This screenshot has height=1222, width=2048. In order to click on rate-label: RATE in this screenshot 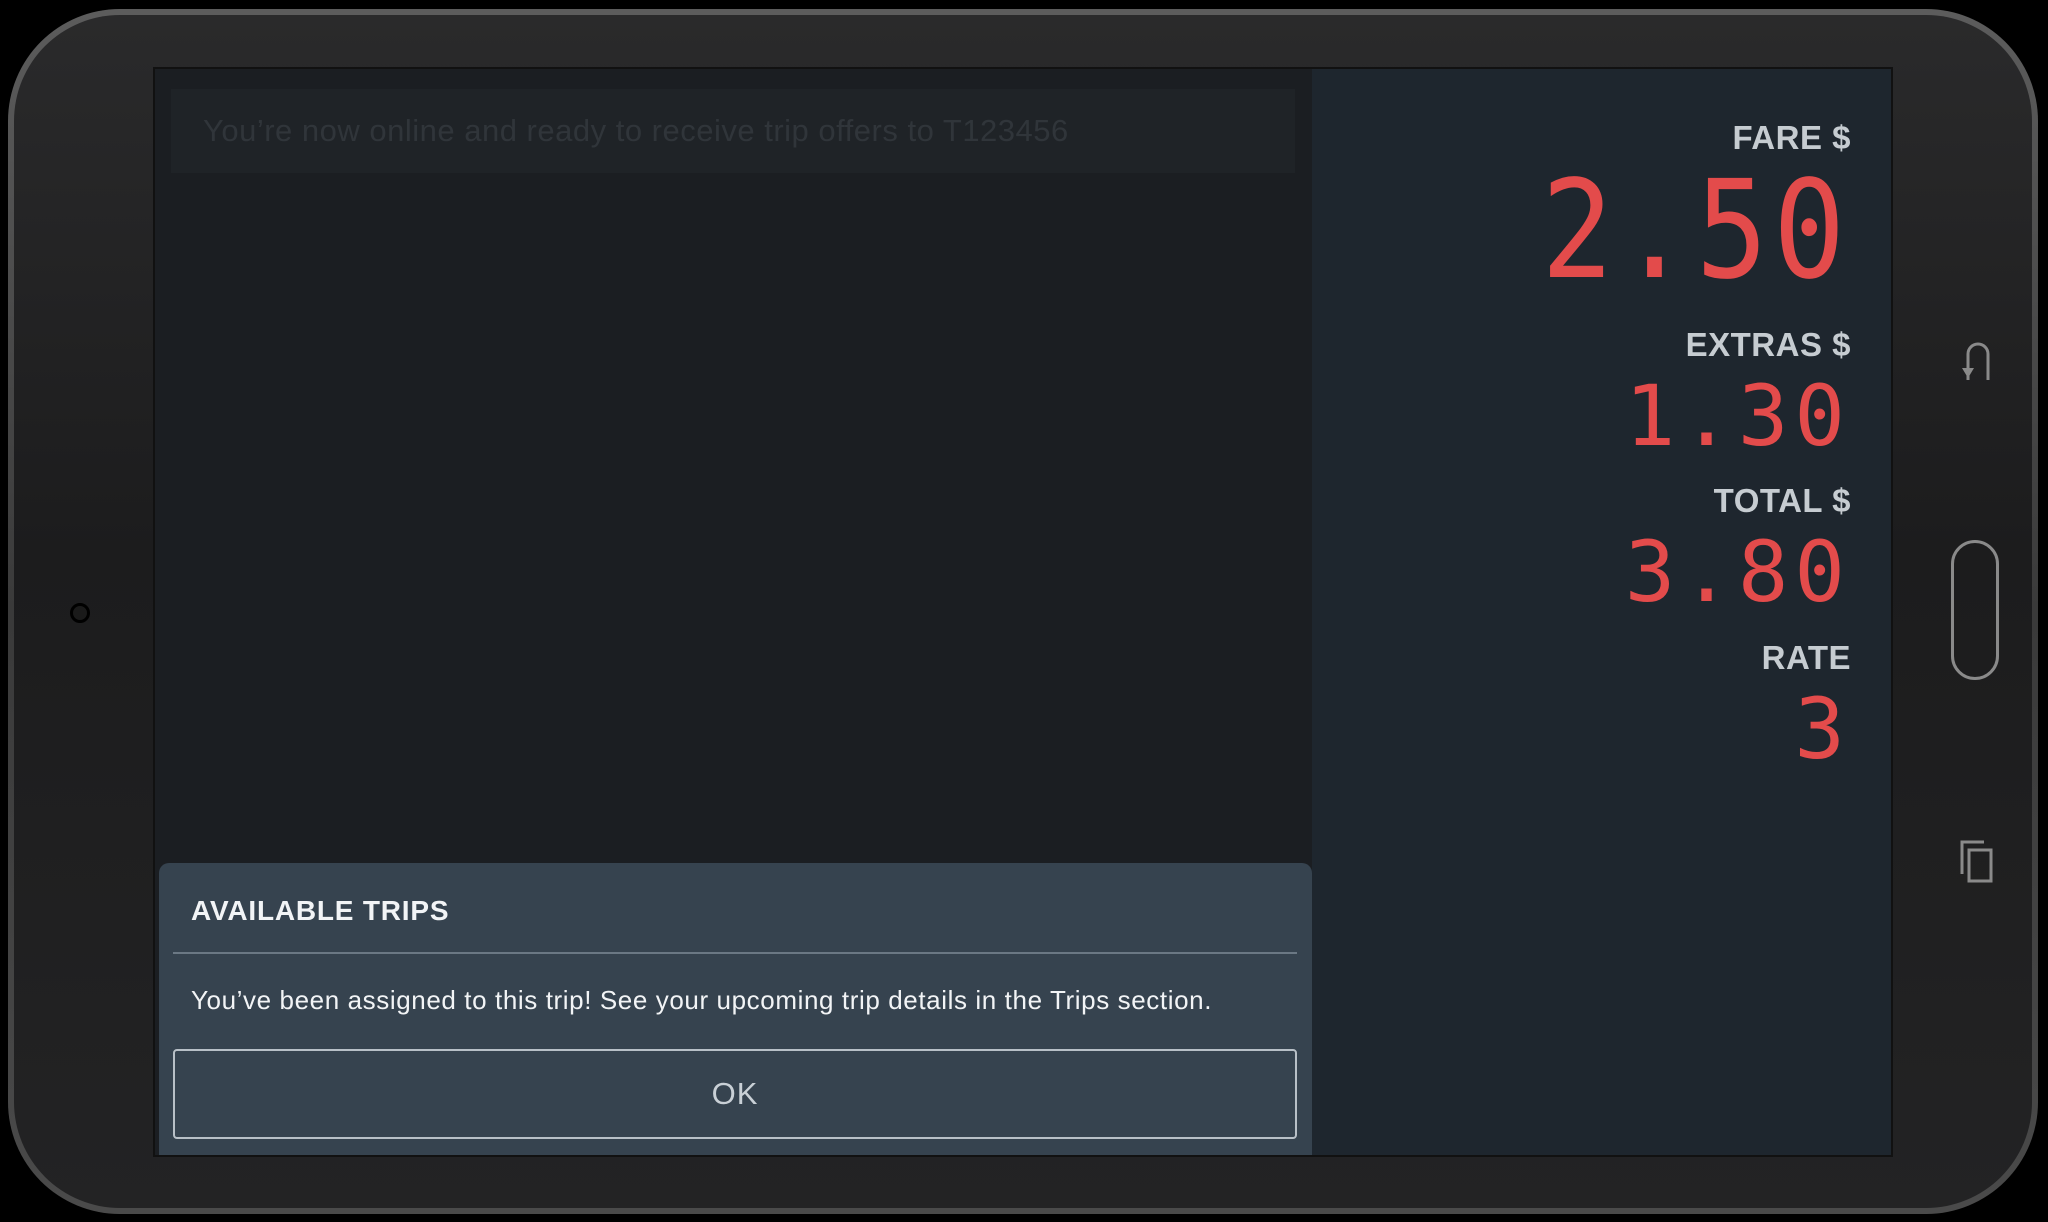, I will do `click(1806, 657)`.